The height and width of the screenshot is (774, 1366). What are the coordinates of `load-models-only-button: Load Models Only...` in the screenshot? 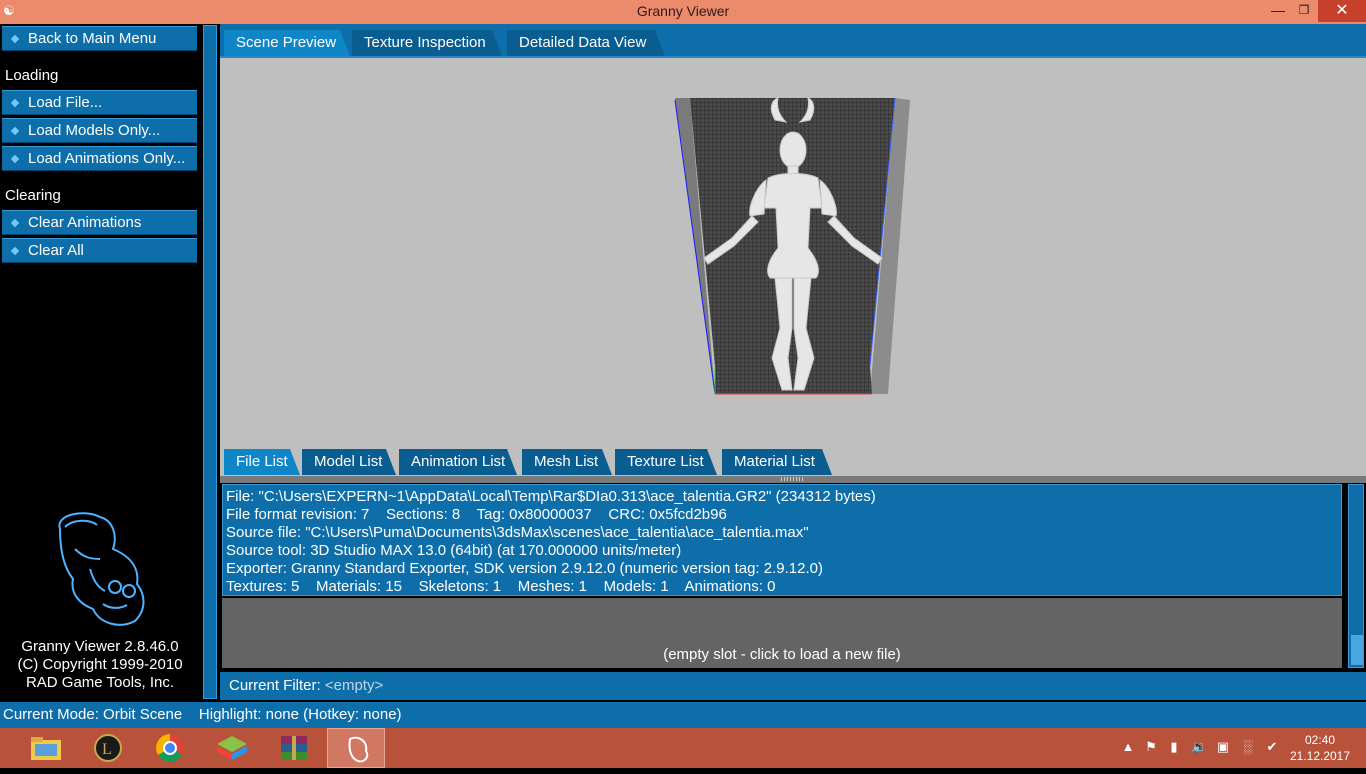 It's located at (99, 130).